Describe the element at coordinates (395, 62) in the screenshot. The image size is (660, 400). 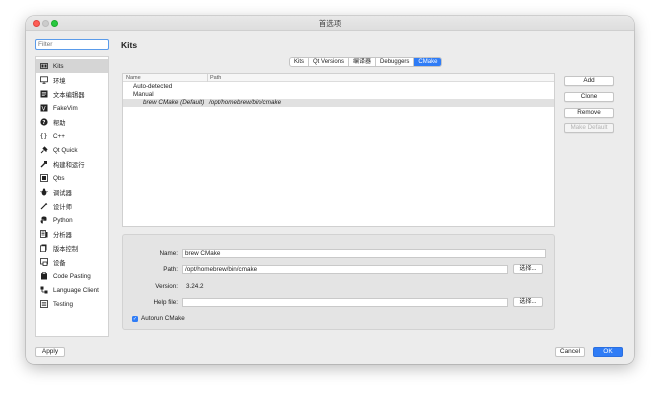
I see `tab-debuggers: Debuggers` at that location.